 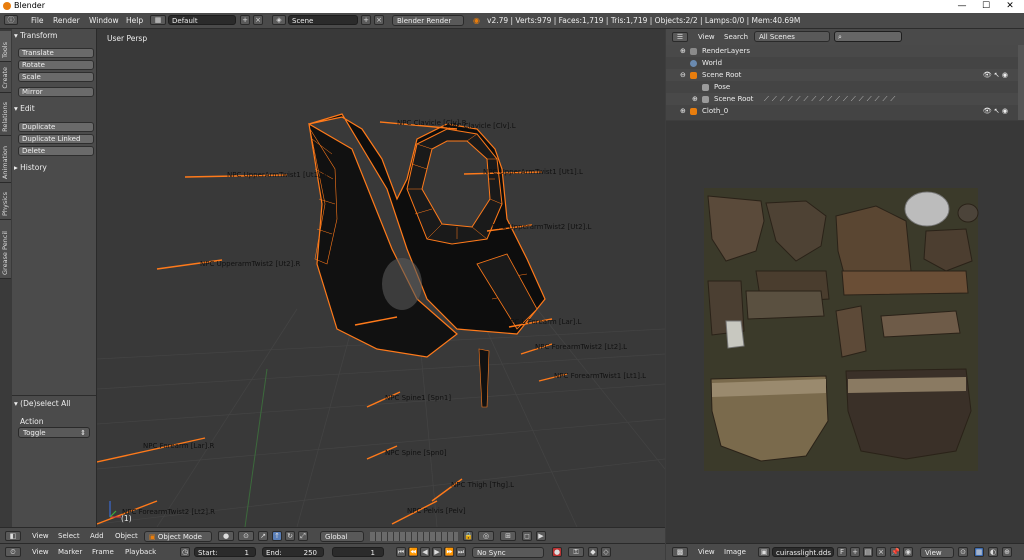 What do you see at coordinates (303, 536) in the screenshot?
I see `scale-manipulator-icon: ⤢` at bounding box center [303, 536].